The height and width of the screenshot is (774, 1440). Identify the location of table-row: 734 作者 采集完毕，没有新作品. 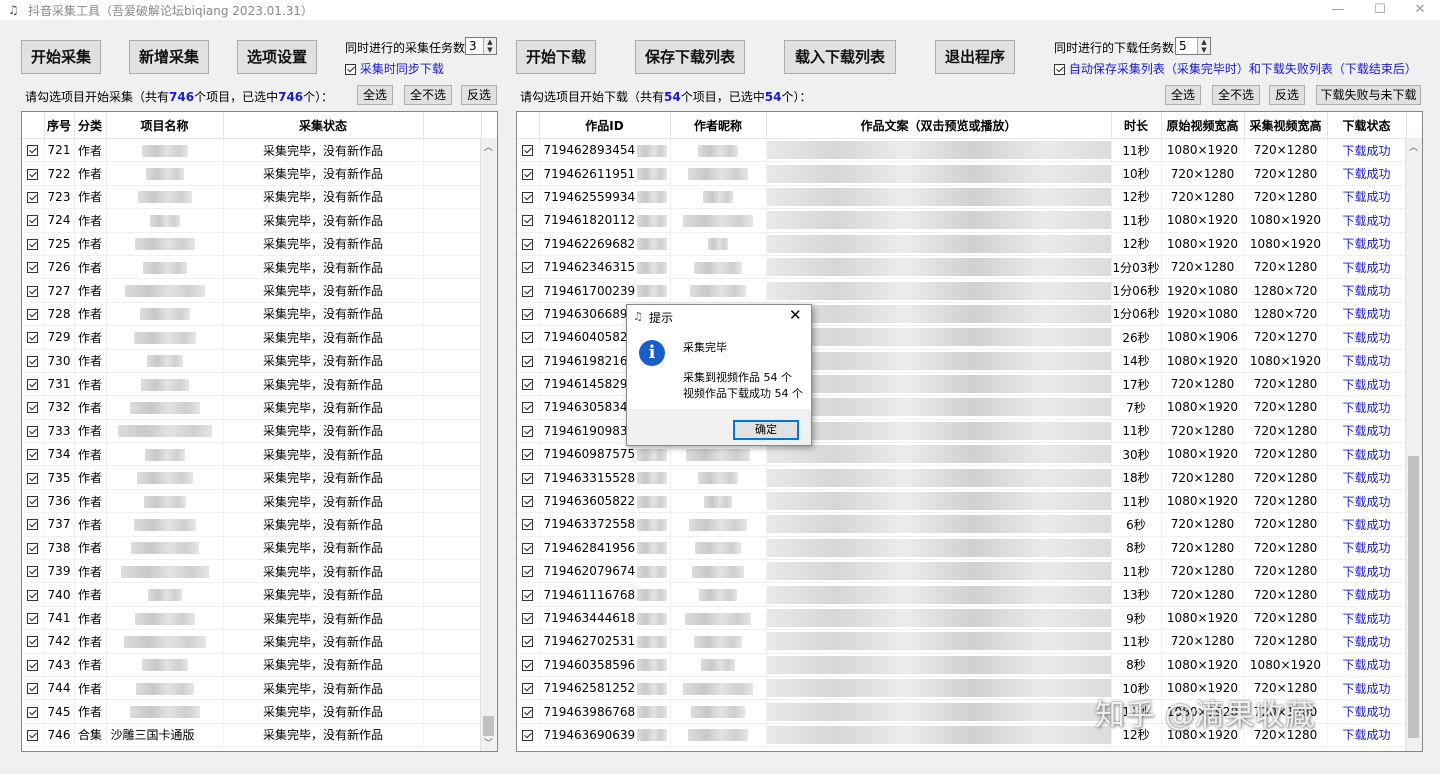
(252, 454).